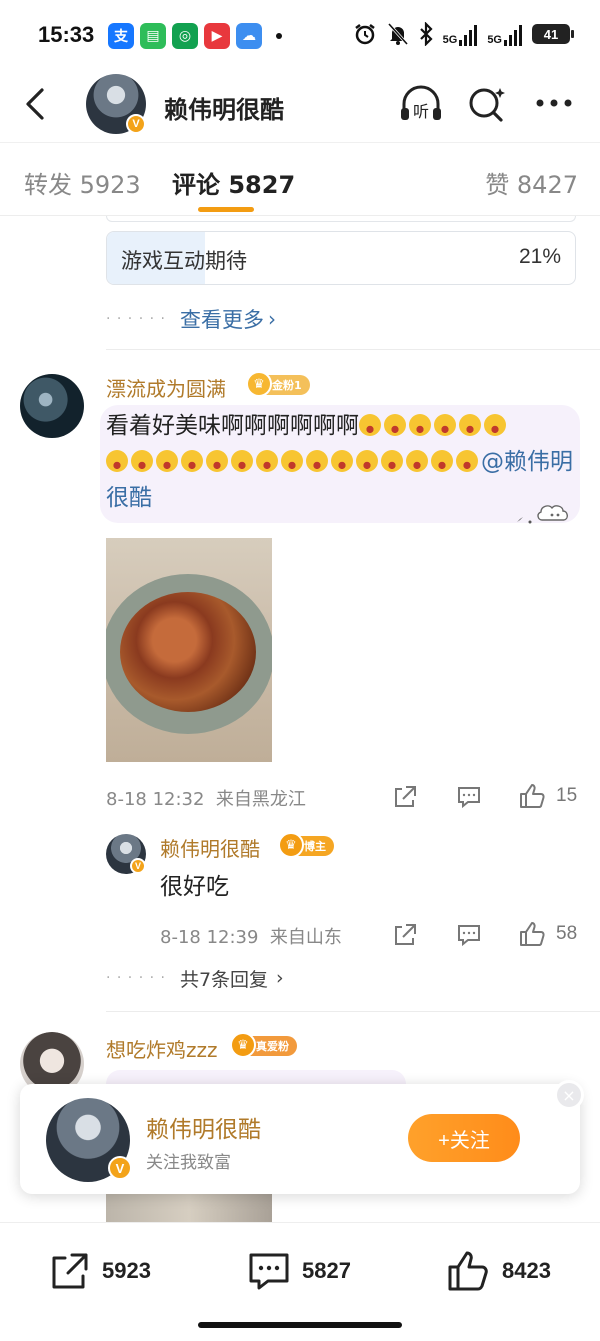 The width and height of the screenshot is (600, 1341). I want to click on close-icon: ×, so click(569, 1095).